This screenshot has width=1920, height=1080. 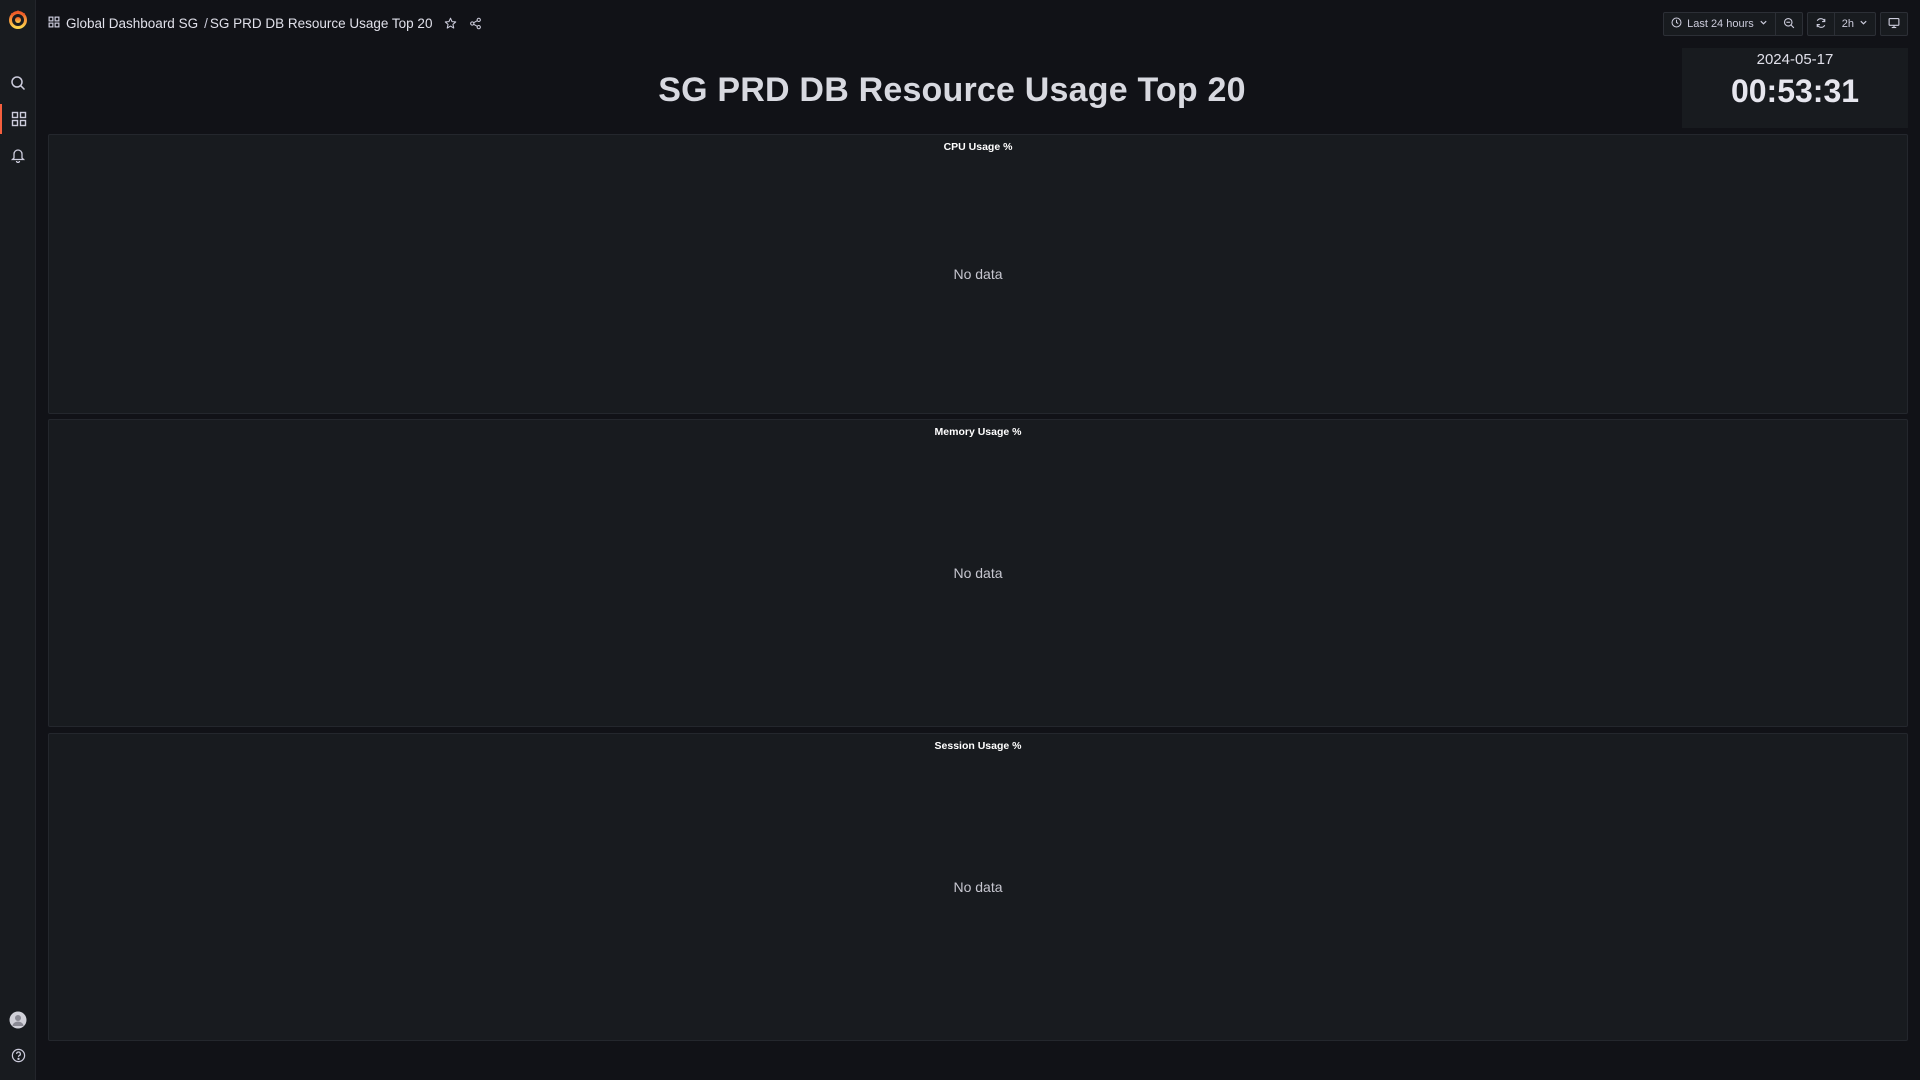 What do you see at coordinates (321, 23) in the screenshot?
I see `breadcrumb-dashboard-title: SG PRD DB Resource Usage Top 20` at bounding box center [321, 23].